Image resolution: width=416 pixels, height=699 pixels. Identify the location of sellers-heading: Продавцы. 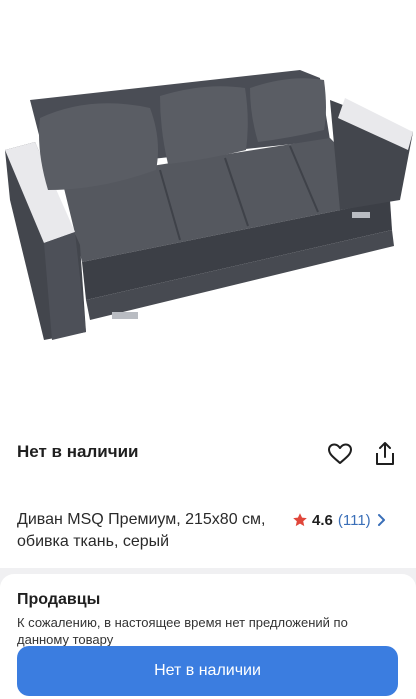
(59, 599).